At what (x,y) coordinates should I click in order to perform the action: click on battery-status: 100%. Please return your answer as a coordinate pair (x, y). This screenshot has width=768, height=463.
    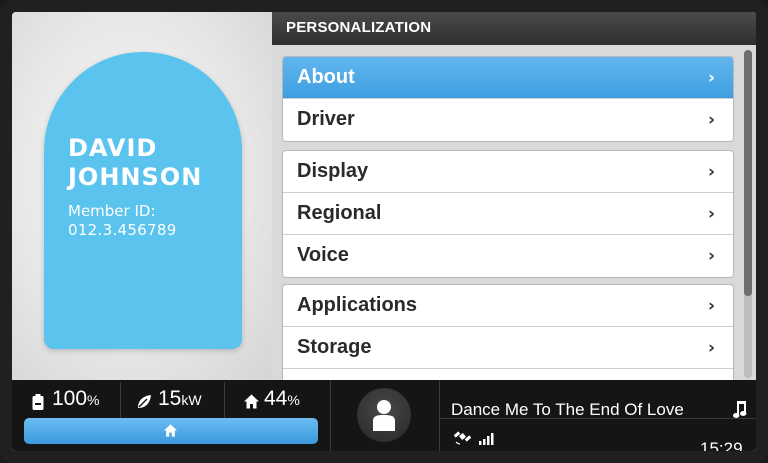
    Looking at the image, I should click on (72, 402).